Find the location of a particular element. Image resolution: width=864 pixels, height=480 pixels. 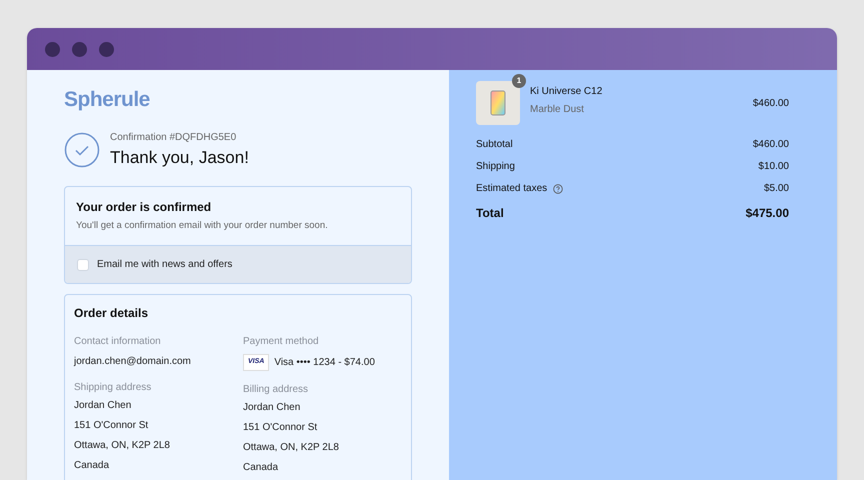

field-label: Payment method is located at coordinates (281, 342).